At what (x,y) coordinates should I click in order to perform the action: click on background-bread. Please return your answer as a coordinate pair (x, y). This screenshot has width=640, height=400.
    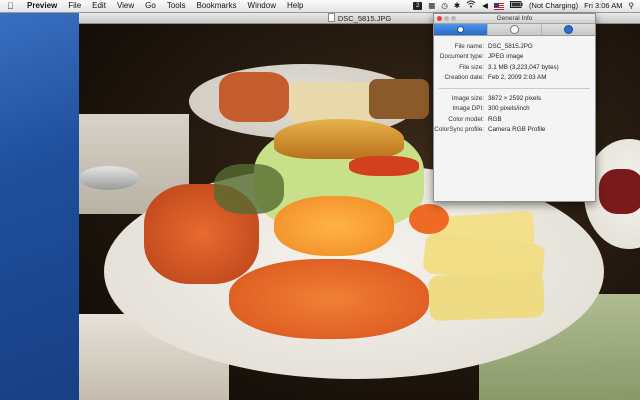
    Looking at the image, I should click on (334, 102).